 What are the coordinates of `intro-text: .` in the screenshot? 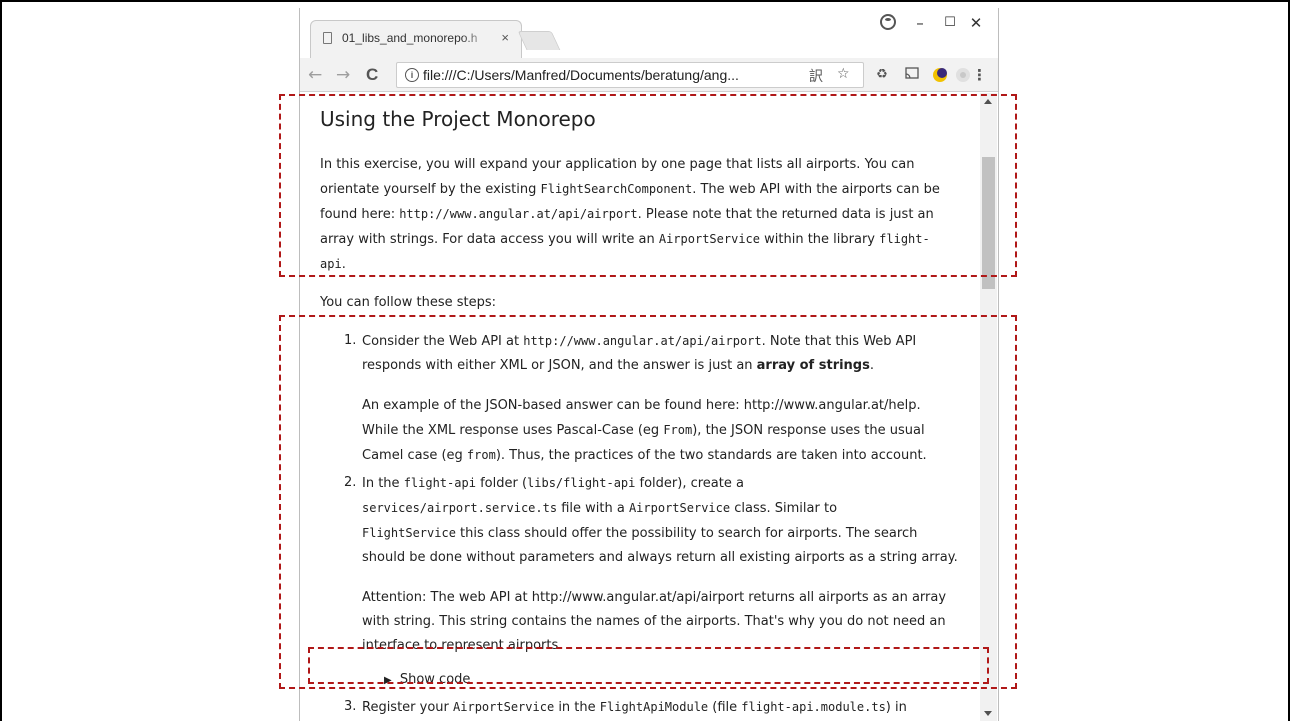 It's located at (343, 264).